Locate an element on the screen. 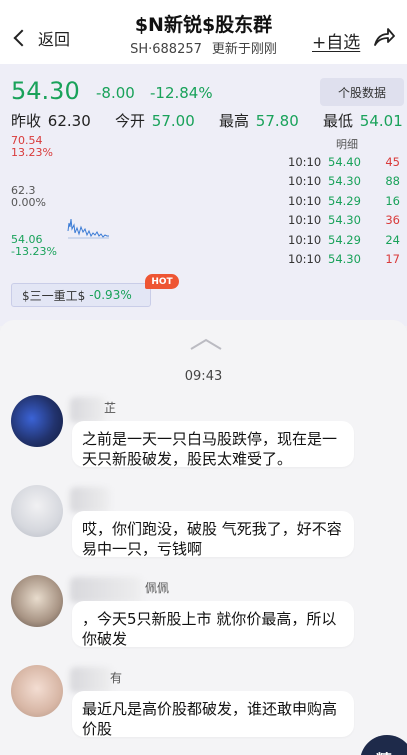  message-bubble: 最近凡是高价股都破发，谁还敢申购高价股 is located at coordinates (213, 714).